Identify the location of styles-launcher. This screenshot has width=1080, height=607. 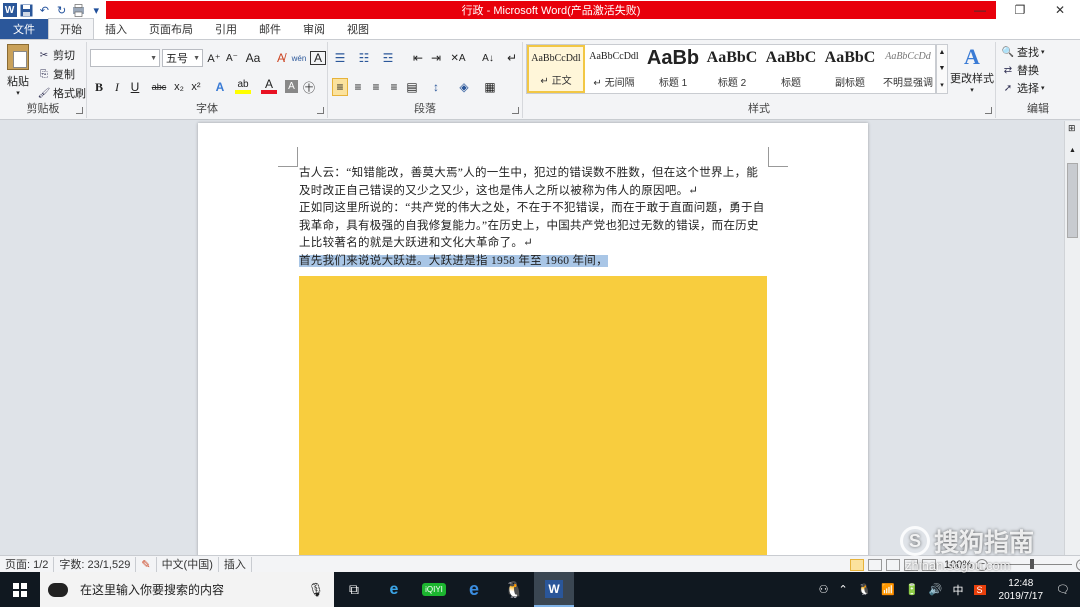
(988, 110).